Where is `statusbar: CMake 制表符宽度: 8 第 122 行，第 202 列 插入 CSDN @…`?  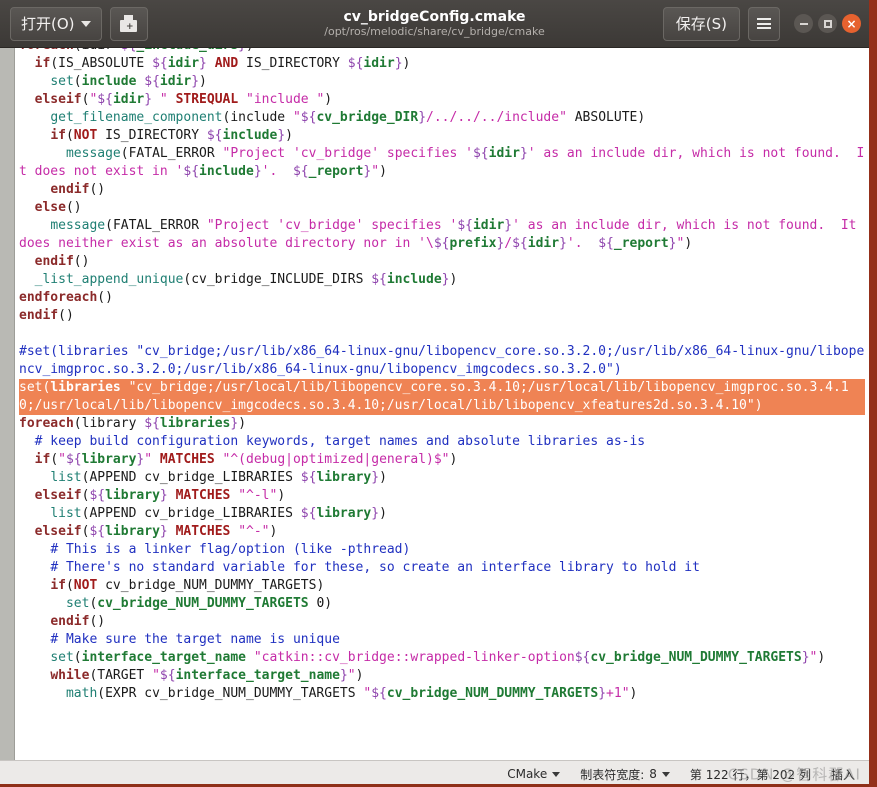
statusbar: CMake 制表符宽度: 8 第 122 行，第 202 列 插入 CSDN @… is located at coordinates (434, 773).